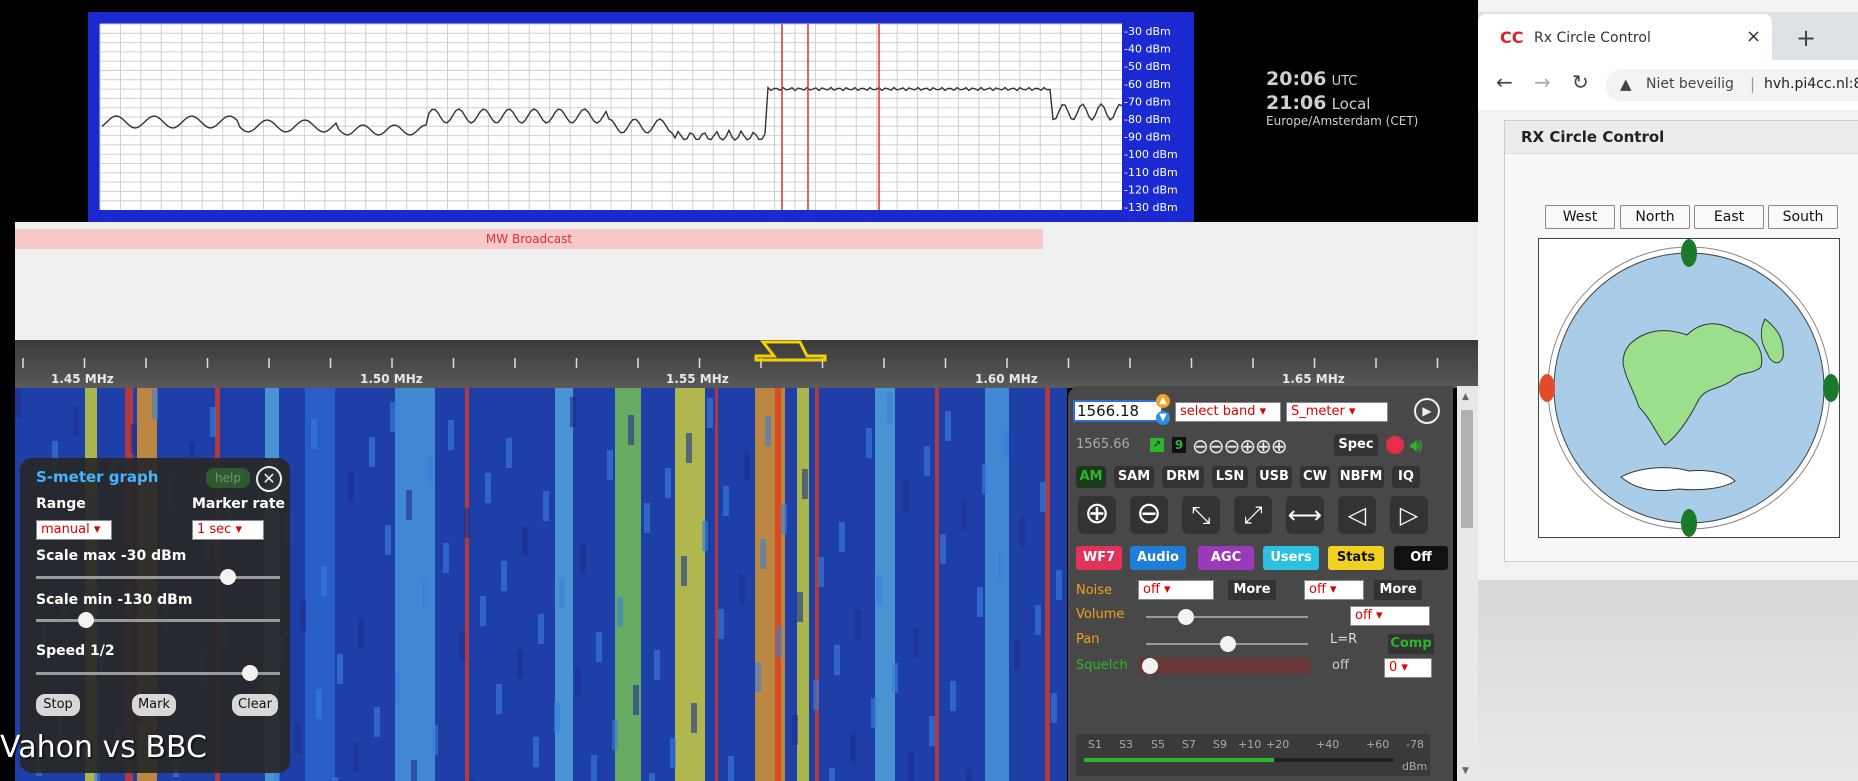 Image resolution: width=1858 pixels, height=781 pixels. I want to click on freq-down-icon: ▼, so click(1163, 418).